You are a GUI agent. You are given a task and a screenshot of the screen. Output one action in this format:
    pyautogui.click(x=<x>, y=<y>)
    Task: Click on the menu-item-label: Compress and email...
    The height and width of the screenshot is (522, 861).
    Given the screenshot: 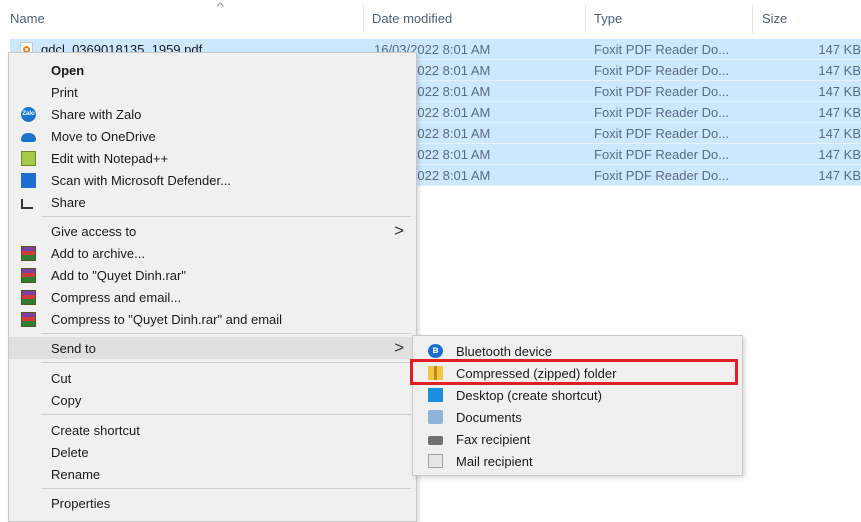 What is the action you would take?
    pyautogui.click(x=116, y=297)
    